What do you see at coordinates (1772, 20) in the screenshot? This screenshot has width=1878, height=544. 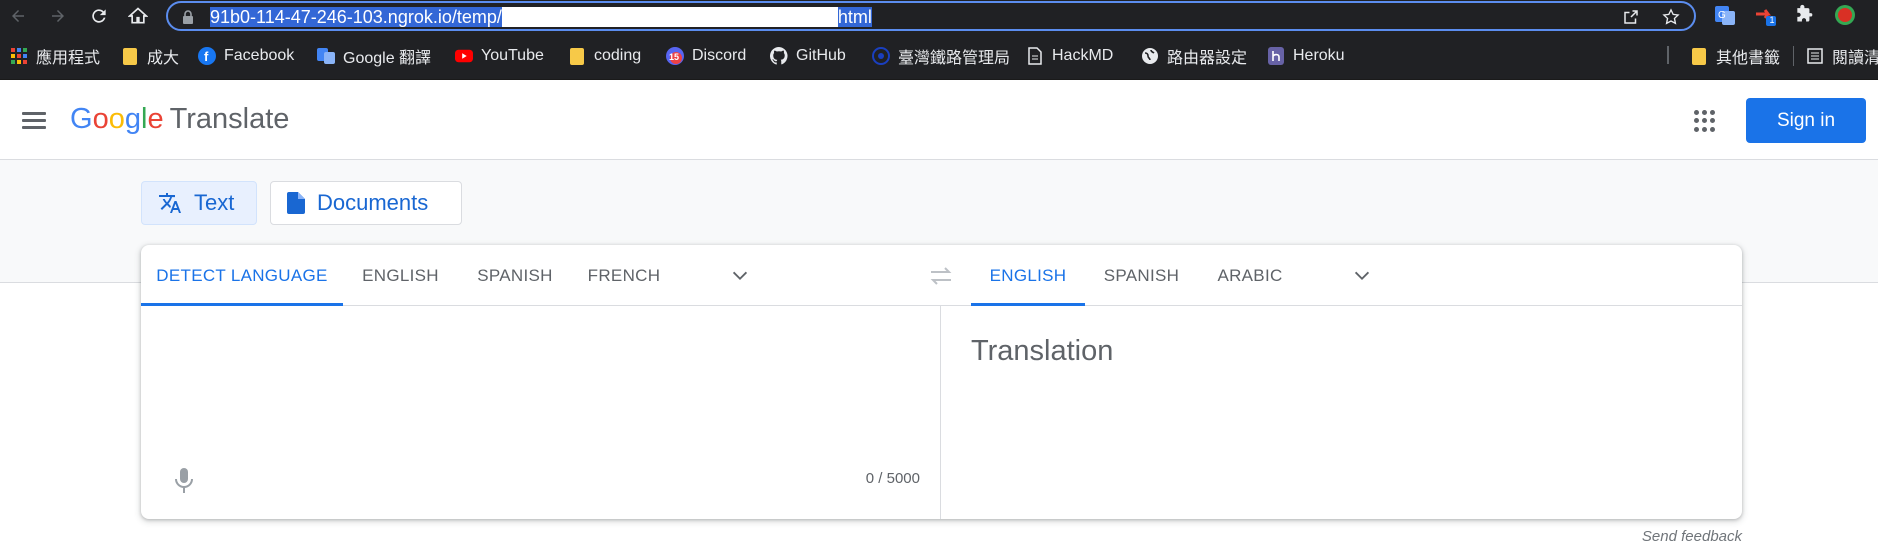 I see `extension-badge: 1` at bounding box center [1772, 20].